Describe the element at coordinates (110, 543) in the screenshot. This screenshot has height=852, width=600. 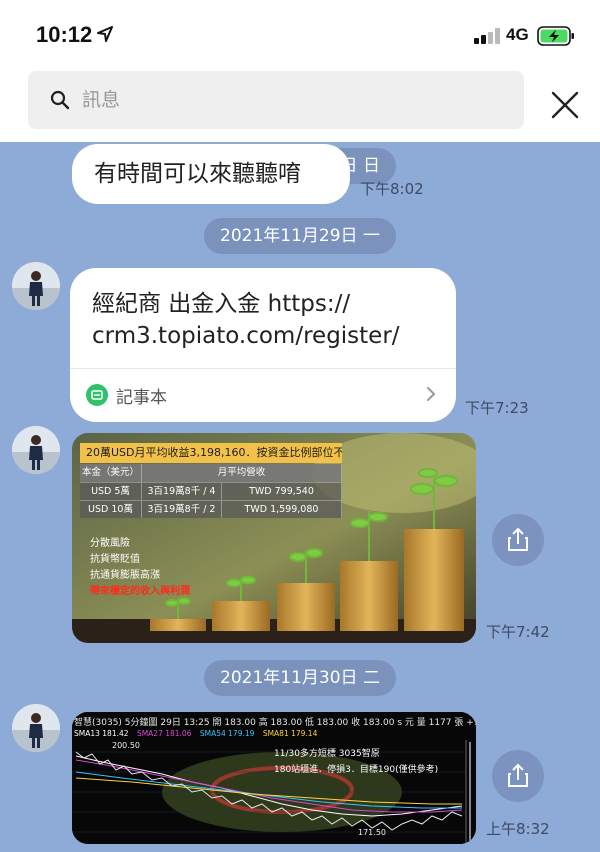
I see `benefit-item: 分散風險` at that location.